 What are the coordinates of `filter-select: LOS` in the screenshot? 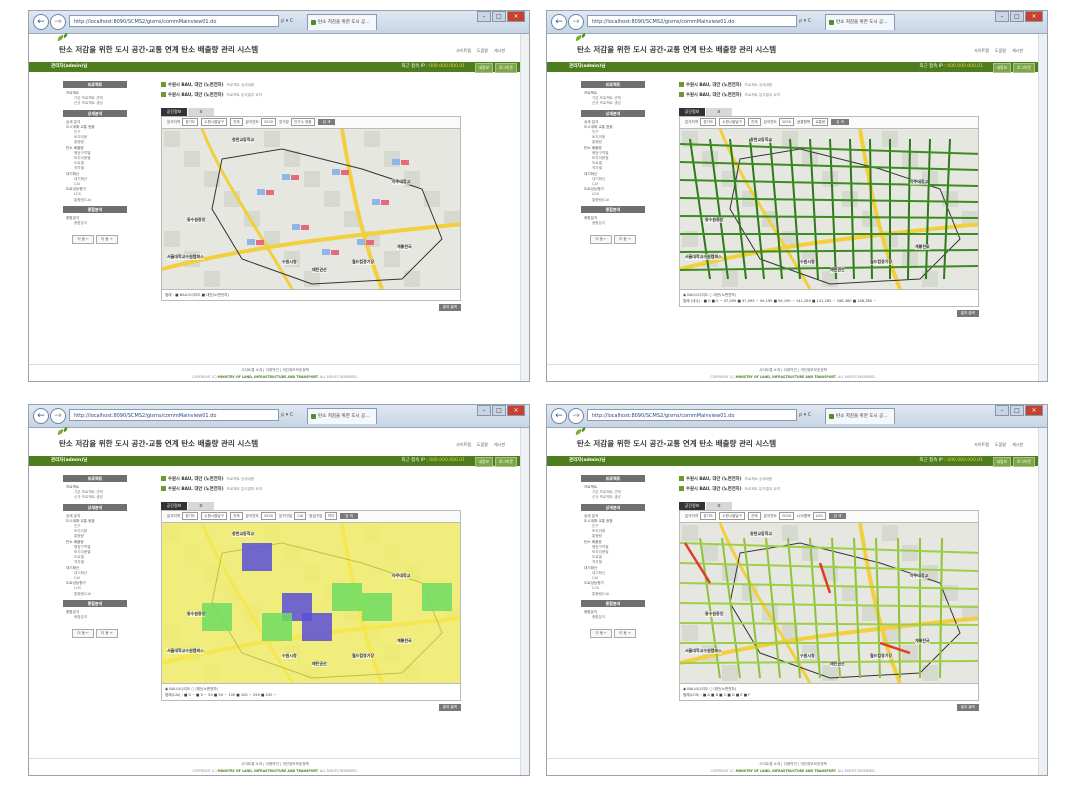 It's located at (819, 516).